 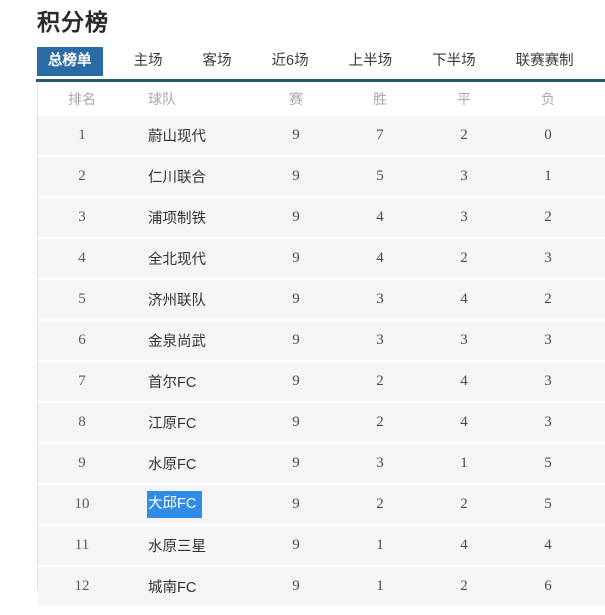 I want to click on cell-team: 金泉尚武, so click(x=190, y=341).